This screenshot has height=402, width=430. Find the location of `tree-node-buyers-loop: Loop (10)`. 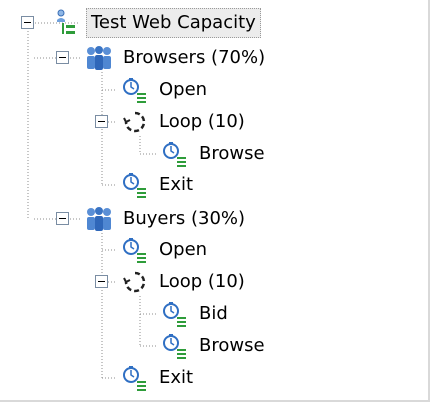

tree-node-buyers-loop: Loop (10) is located at coordinates (184, 282).